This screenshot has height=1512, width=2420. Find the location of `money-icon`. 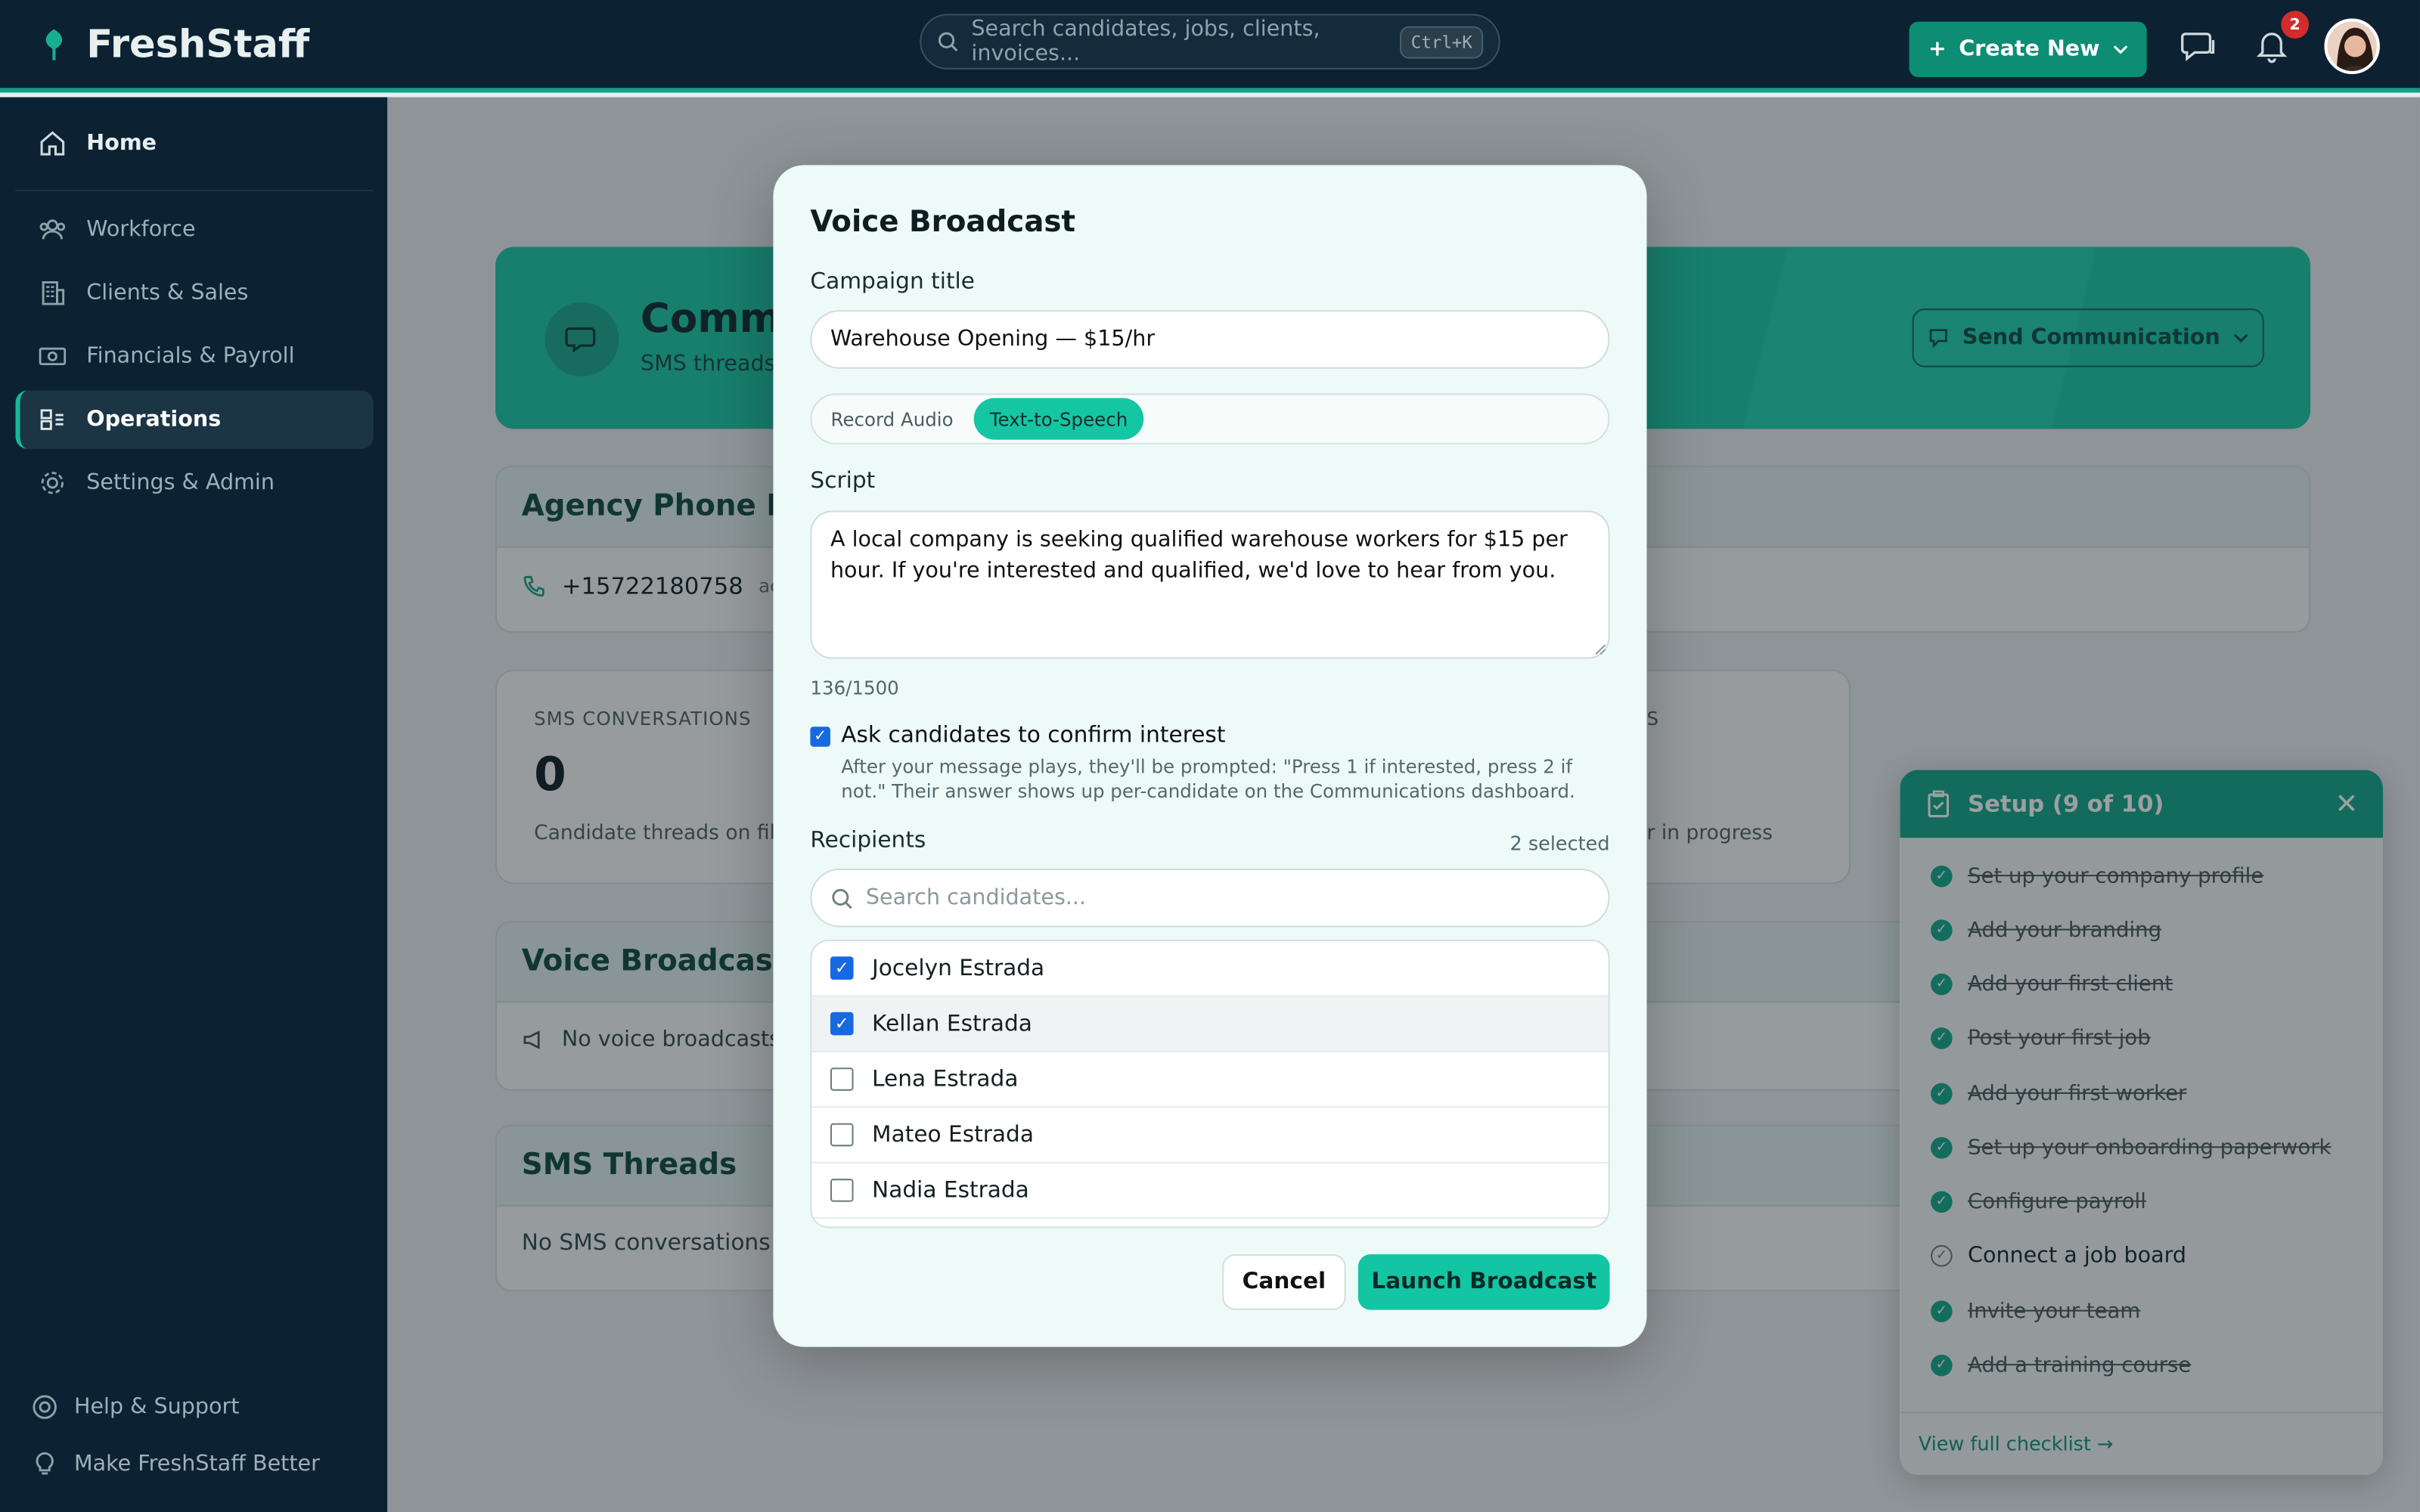

money-icon is located at coordinates (53, 356).